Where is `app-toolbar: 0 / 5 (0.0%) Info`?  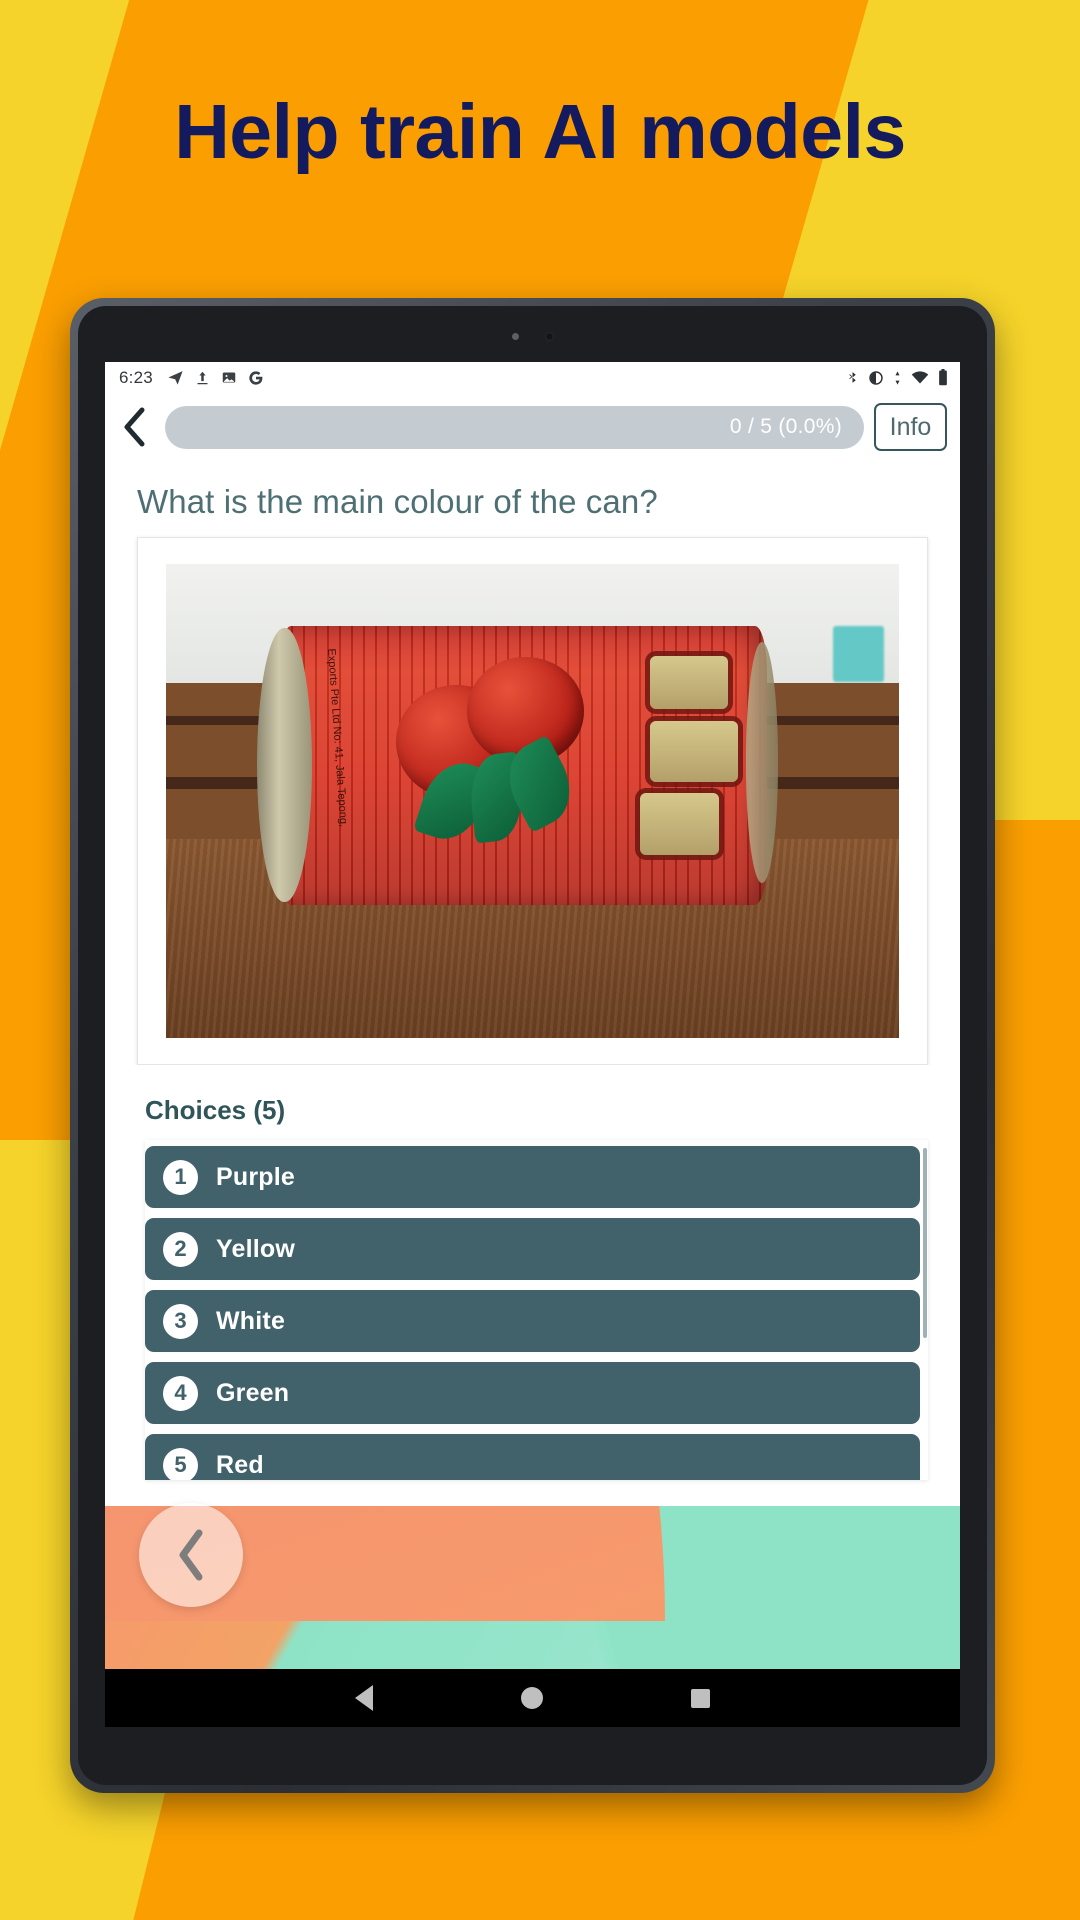 app-toolbar: 0 / 5 (0.0%) Info is located at coordinates (532, 427).